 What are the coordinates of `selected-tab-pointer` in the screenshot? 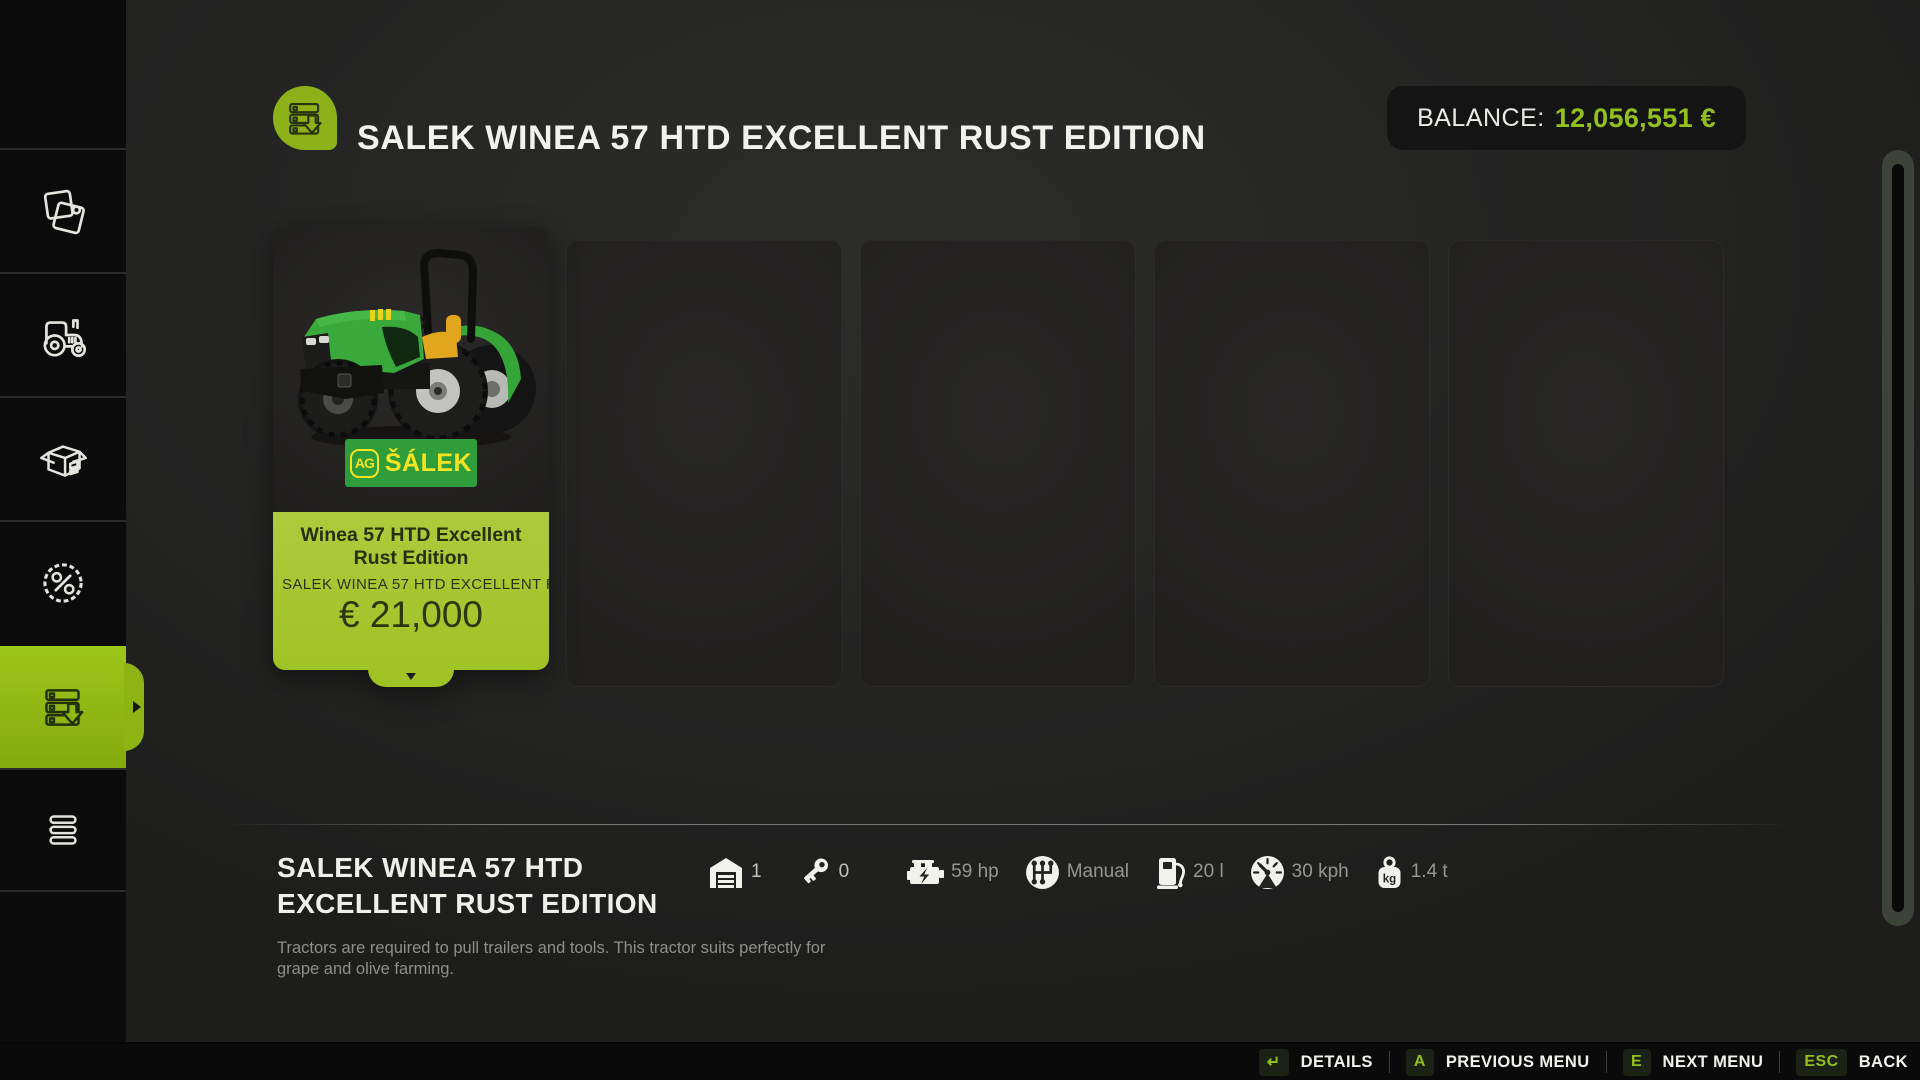 It's located at (134, 707).